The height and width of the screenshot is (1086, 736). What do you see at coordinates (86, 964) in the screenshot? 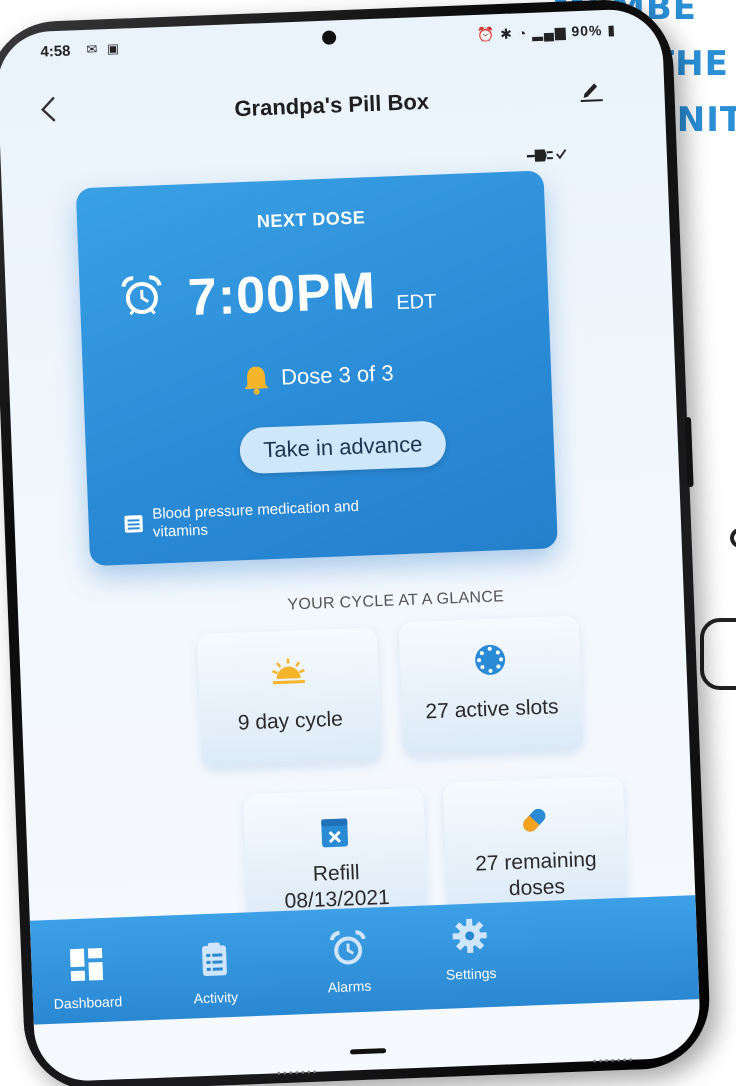
I see `dashboard-icon` at bounding box center [86, 964].